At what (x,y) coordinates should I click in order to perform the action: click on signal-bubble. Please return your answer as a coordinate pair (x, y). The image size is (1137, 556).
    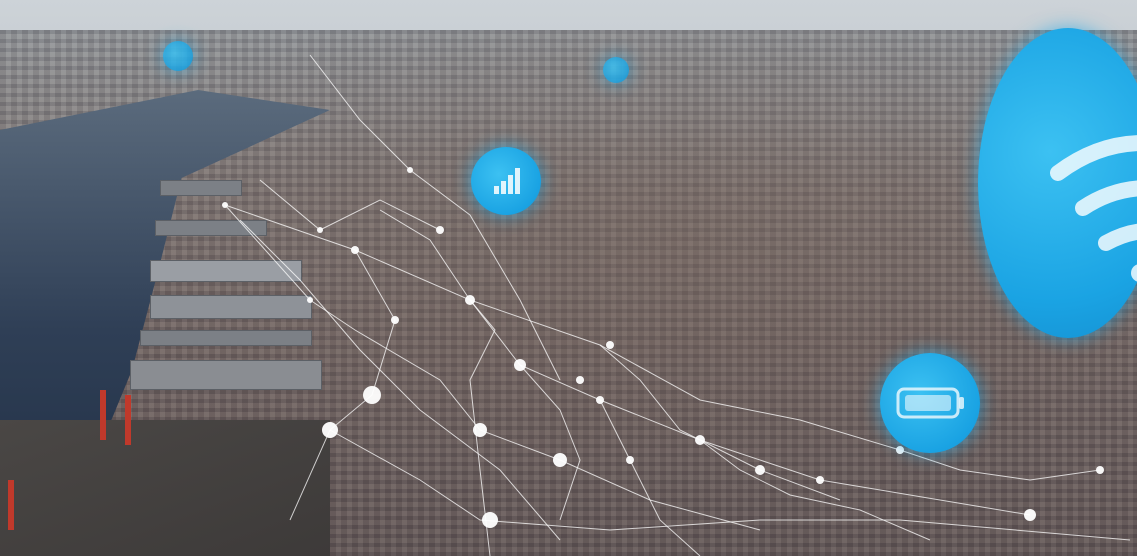
    Looking at the image, I should click on (506, 181).